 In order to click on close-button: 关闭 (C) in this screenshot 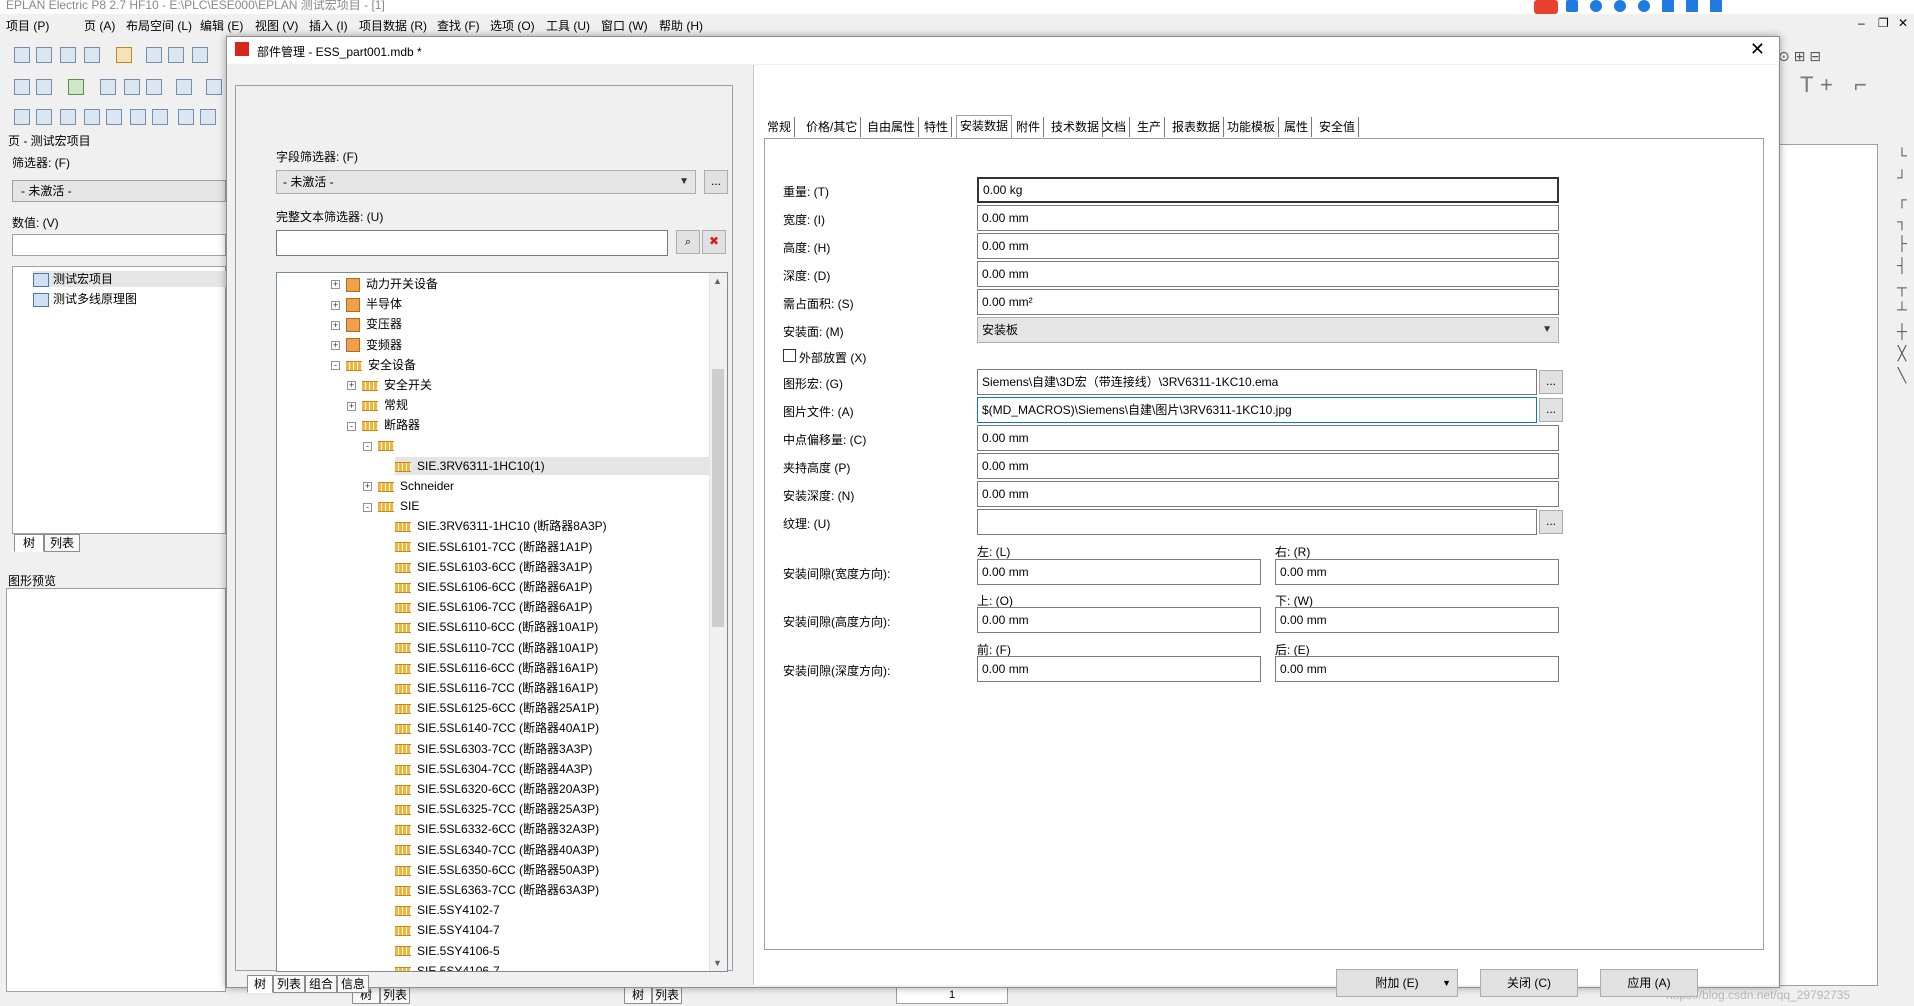, I will do `click(1529, 983)`.